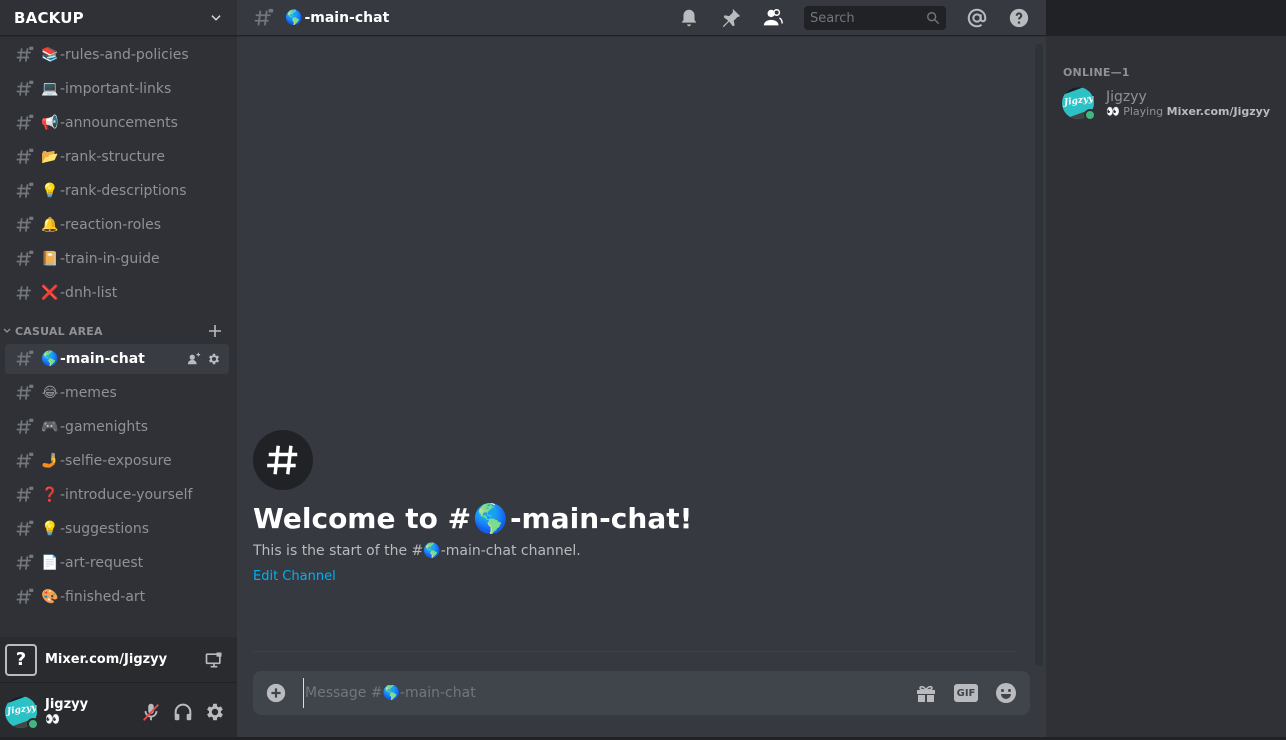 The image size is (1286, 740). Describe the element at coordinates (50, 563) in the screenshot. I see `channel-emoji: 📄` at that location.